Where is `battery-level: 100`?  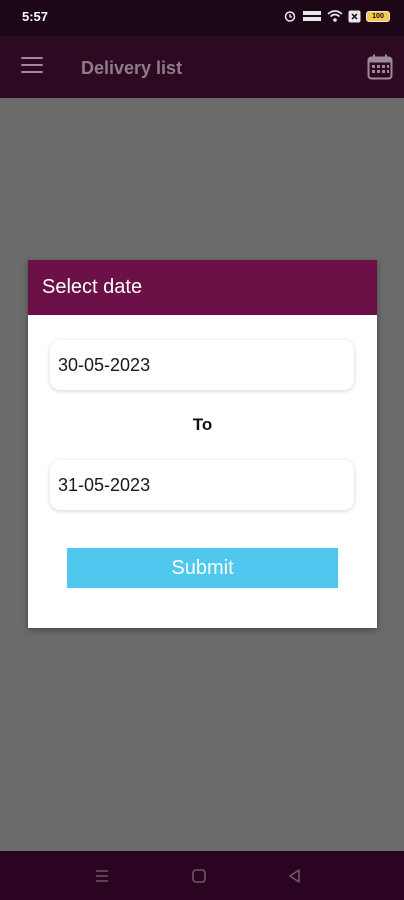
battery-level: 100 is located at coordinates (378, 16).